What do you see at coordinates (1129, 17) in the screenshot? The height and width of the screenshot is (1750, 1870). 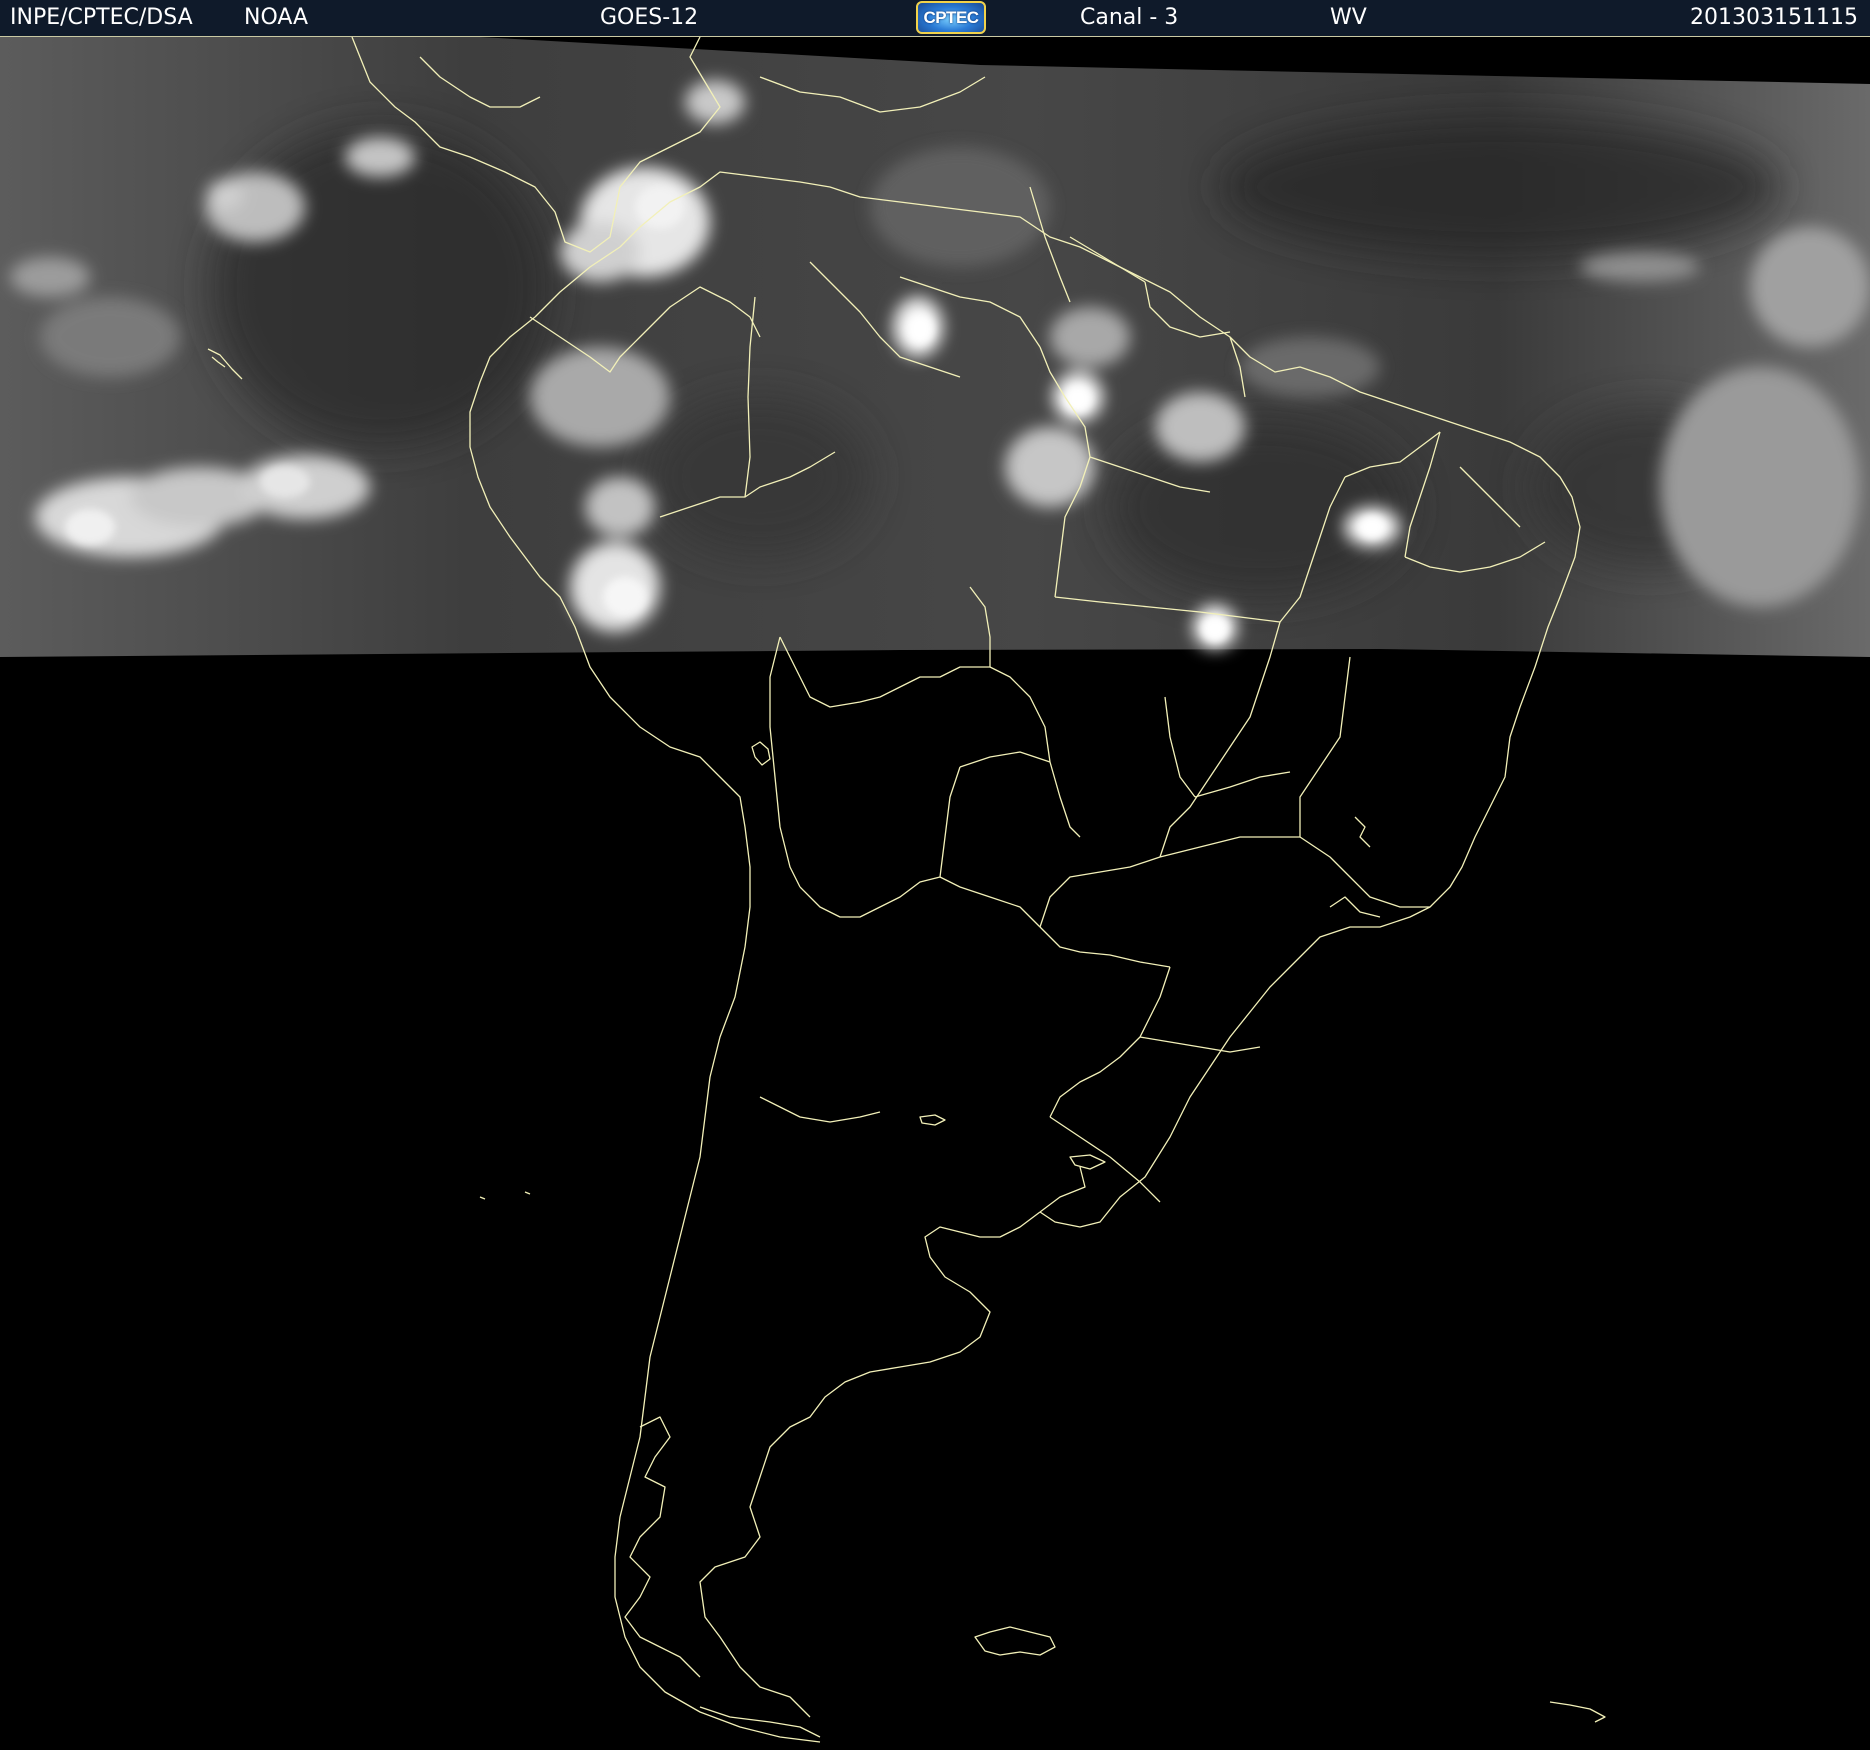 I see `channel-label: Canal - 3` at bounding box center [1129, 17].